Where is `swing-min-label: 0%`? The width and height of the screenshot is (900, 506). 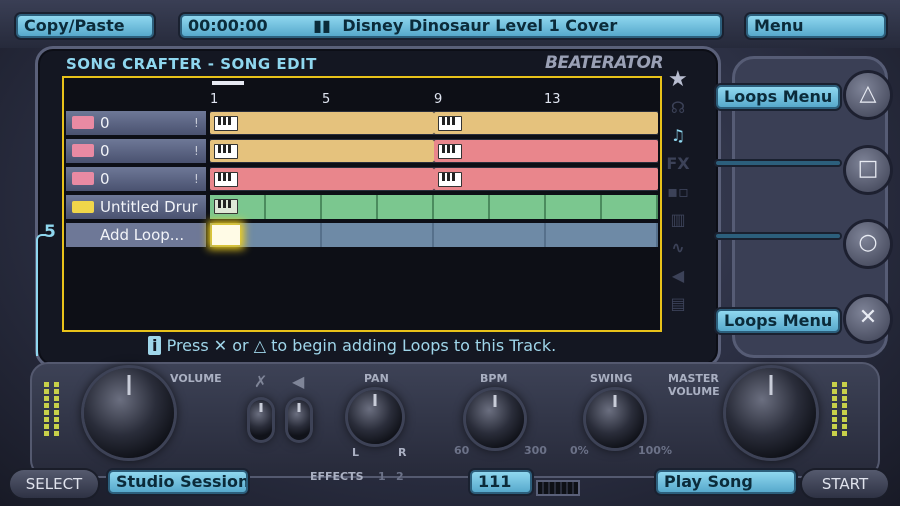 swing-min-label: 0% is located at coordinates (579, 450).